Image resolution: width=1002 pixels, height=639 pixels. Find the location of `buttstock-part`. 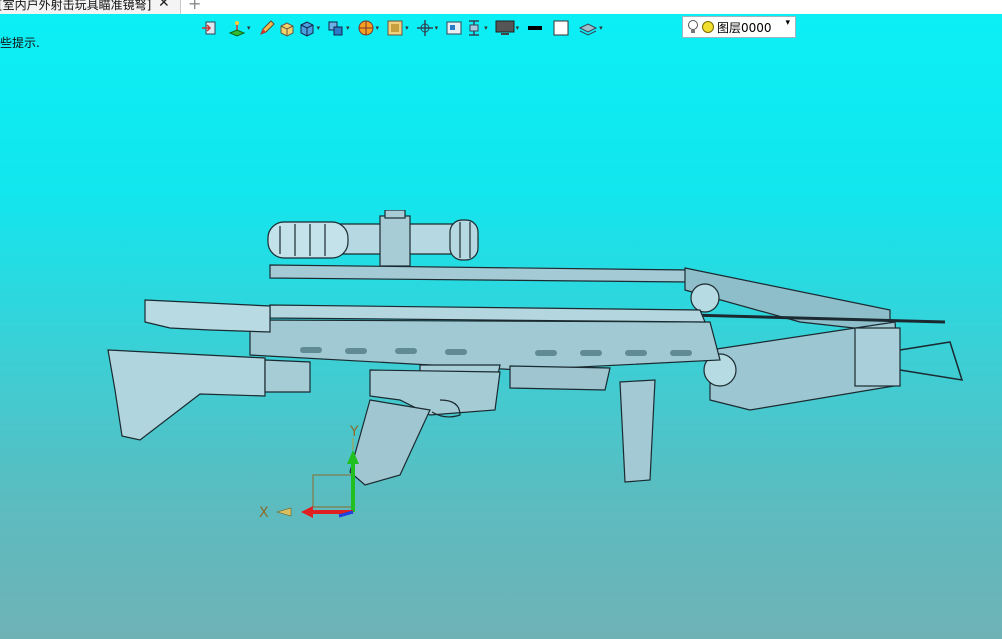

buttstock-part is located at coordinates (186, 395).